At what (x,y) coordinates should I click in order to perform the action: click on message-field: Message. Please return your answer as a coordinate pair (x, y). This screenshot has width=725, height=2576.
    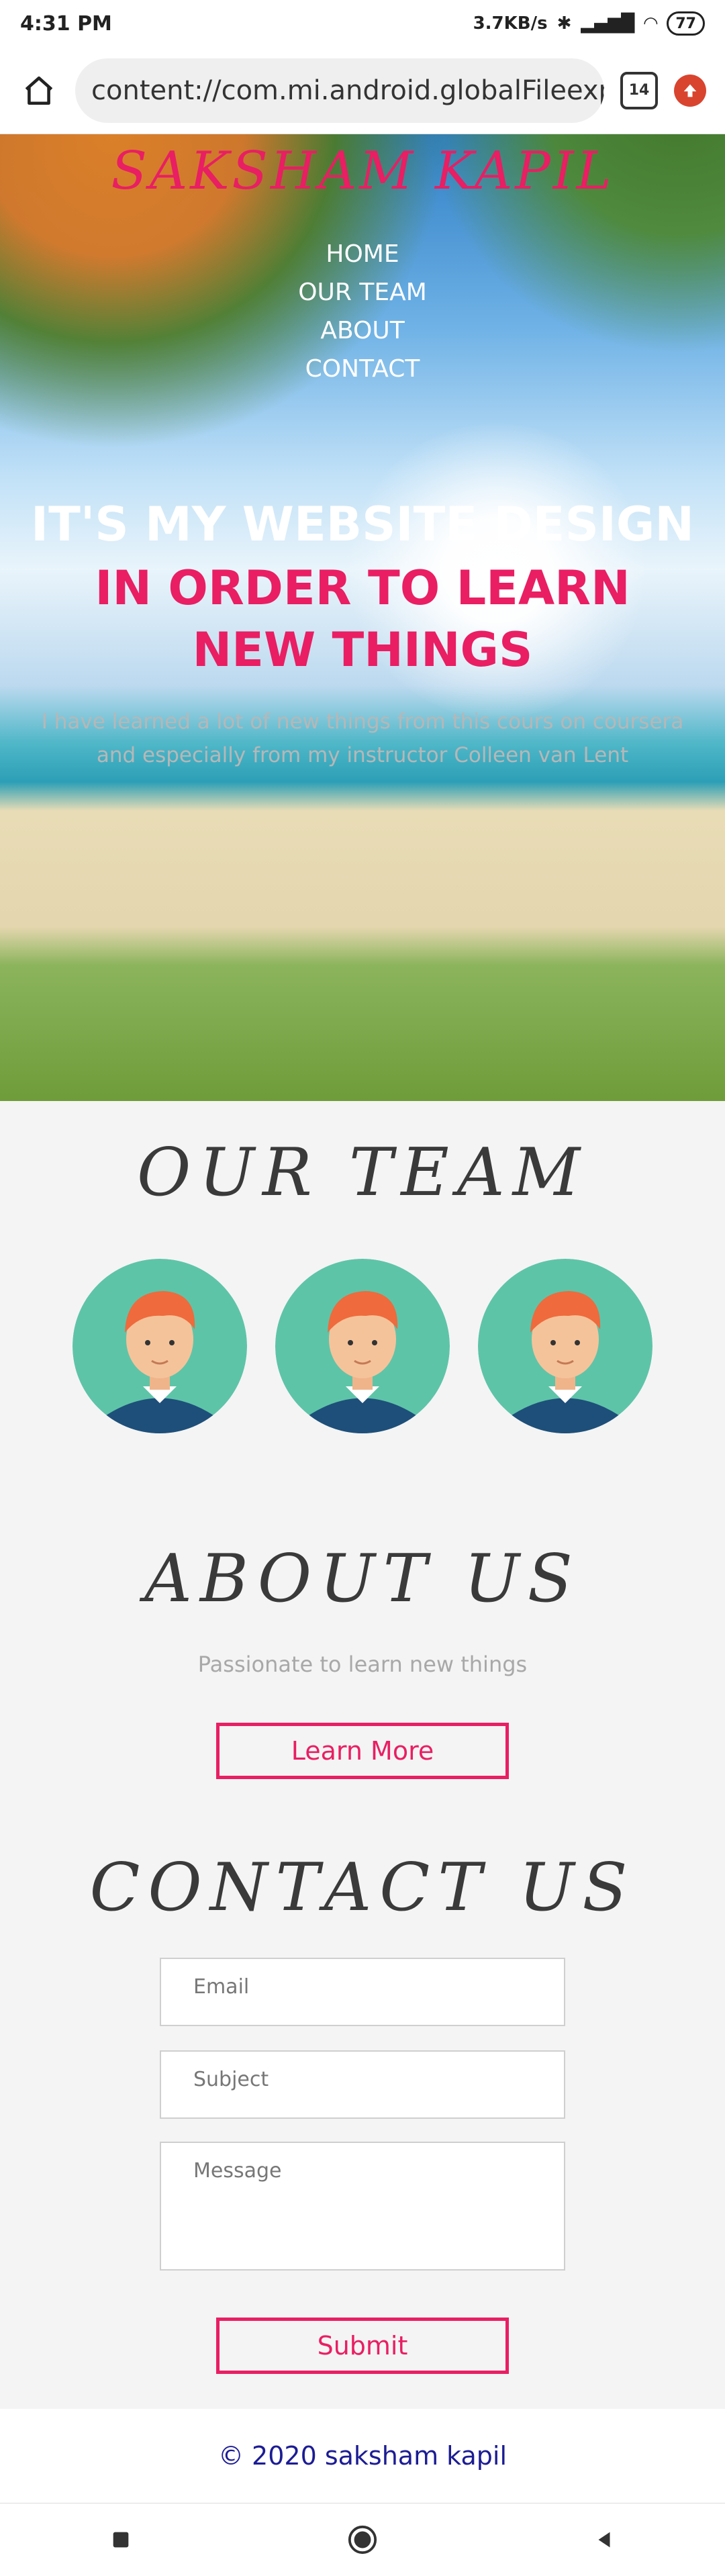
    Looking at the image, I should click on (362, 2206).